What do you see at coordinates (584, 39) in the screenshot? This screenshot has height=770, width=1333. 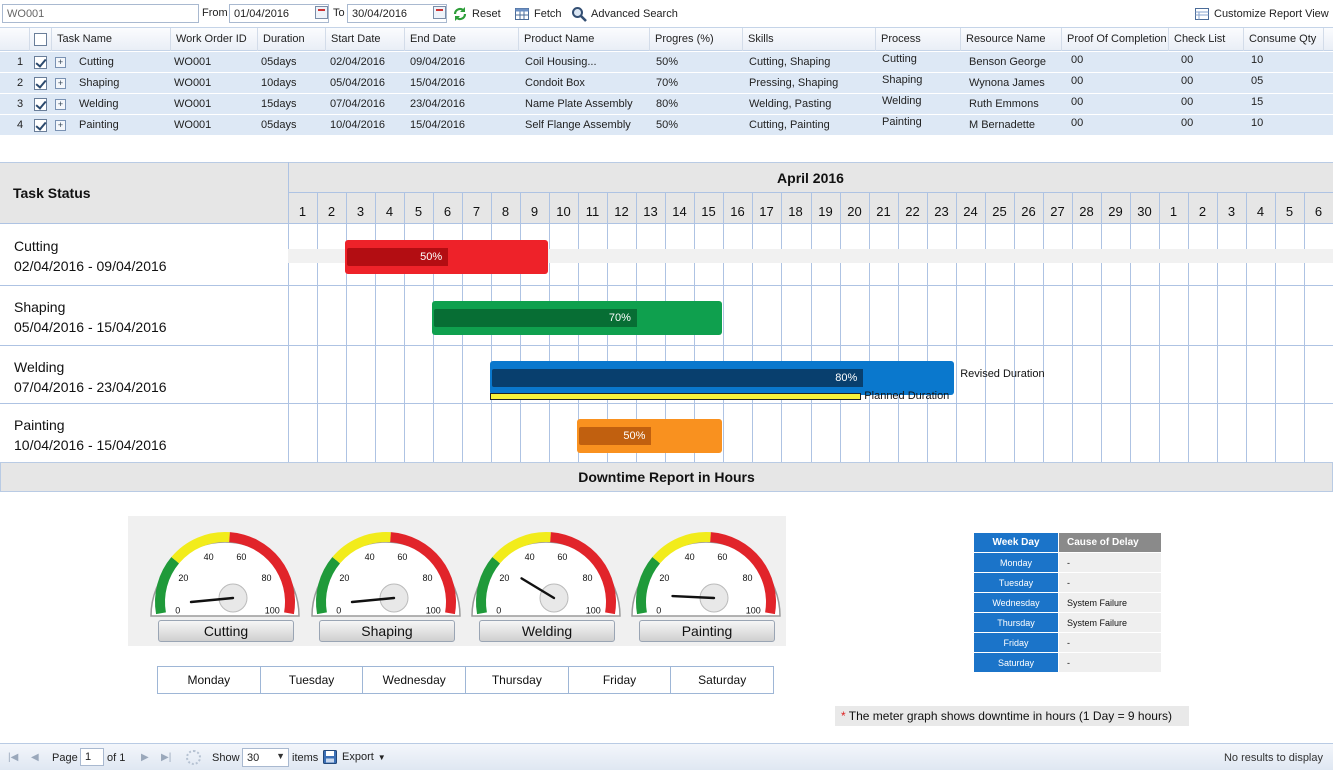 I see `column-header-product-name: Product Name` at bounding box center [584, 39].